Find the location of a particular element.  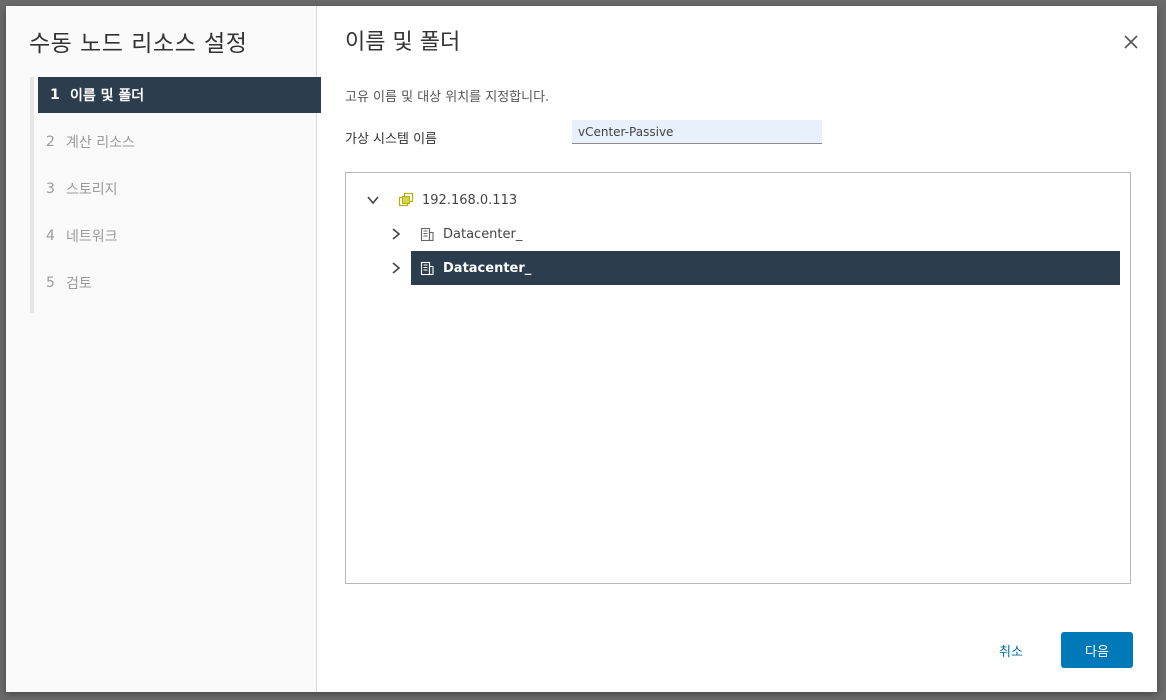

tree-node-datacenter-selected: Datacenter_ is located at coordinates (754, 268).